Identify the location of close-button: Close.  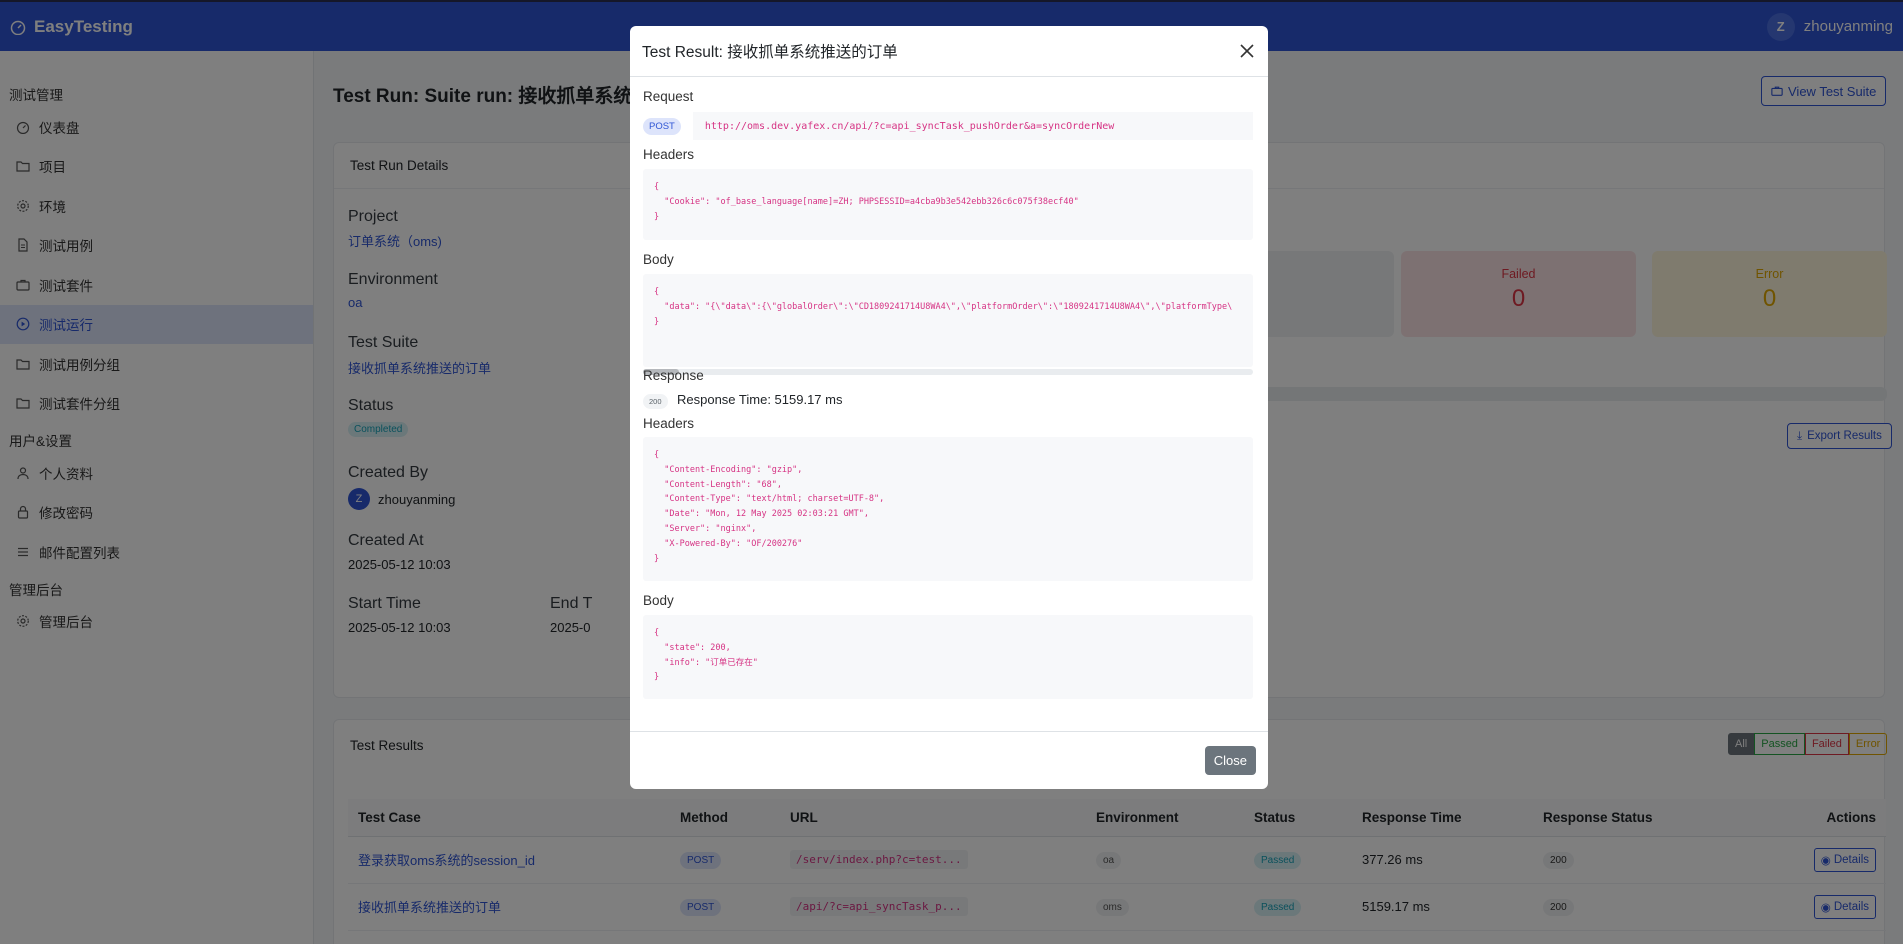
(1230, 760).